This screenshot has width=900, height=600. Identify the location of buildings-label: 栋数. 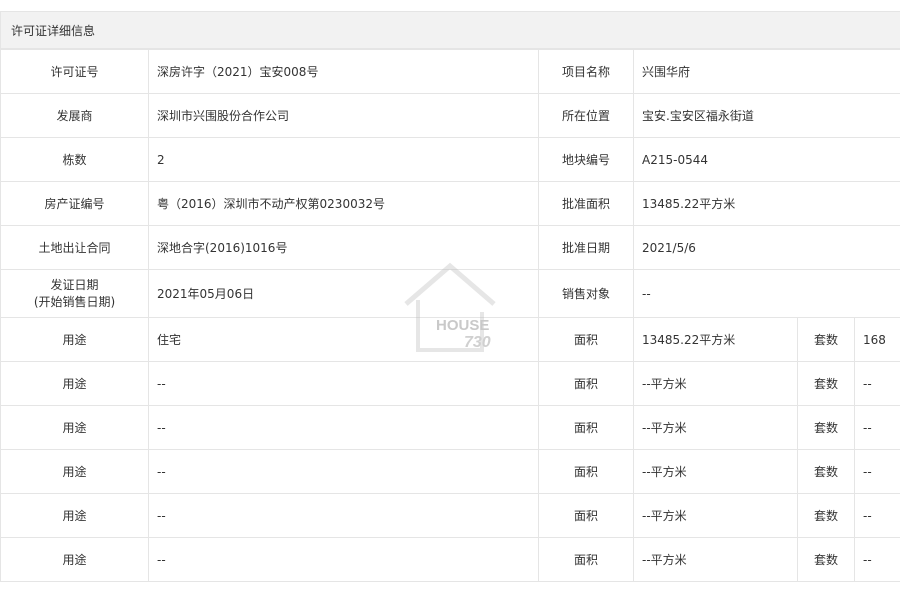
(74, 159).